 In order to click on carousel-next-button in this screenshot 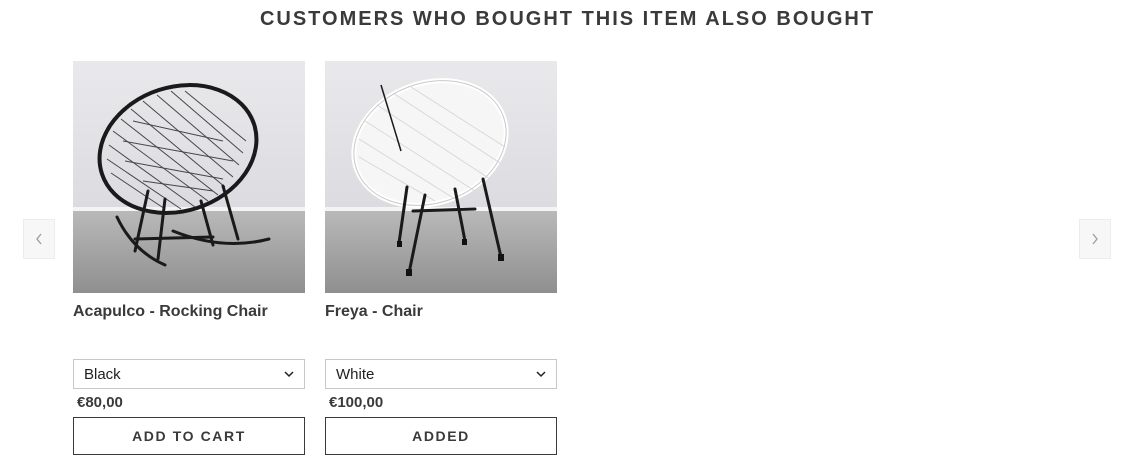, I will do `click(1095, 239)`.